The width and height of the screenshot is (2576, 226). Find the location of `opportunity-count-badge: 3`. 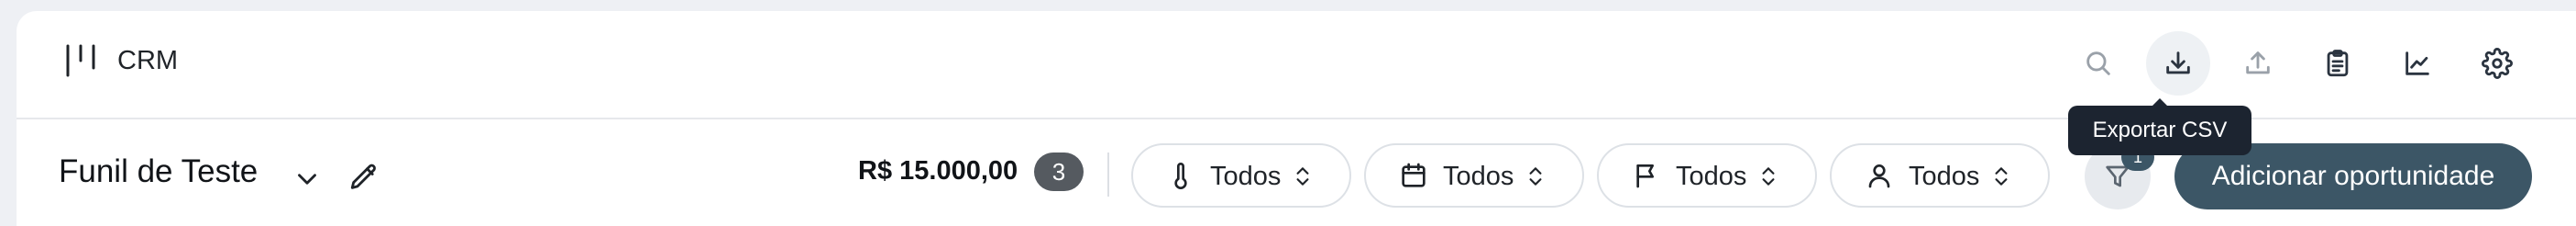

opportunity-count-badge: 3 is located at coordinates (1059, 172).